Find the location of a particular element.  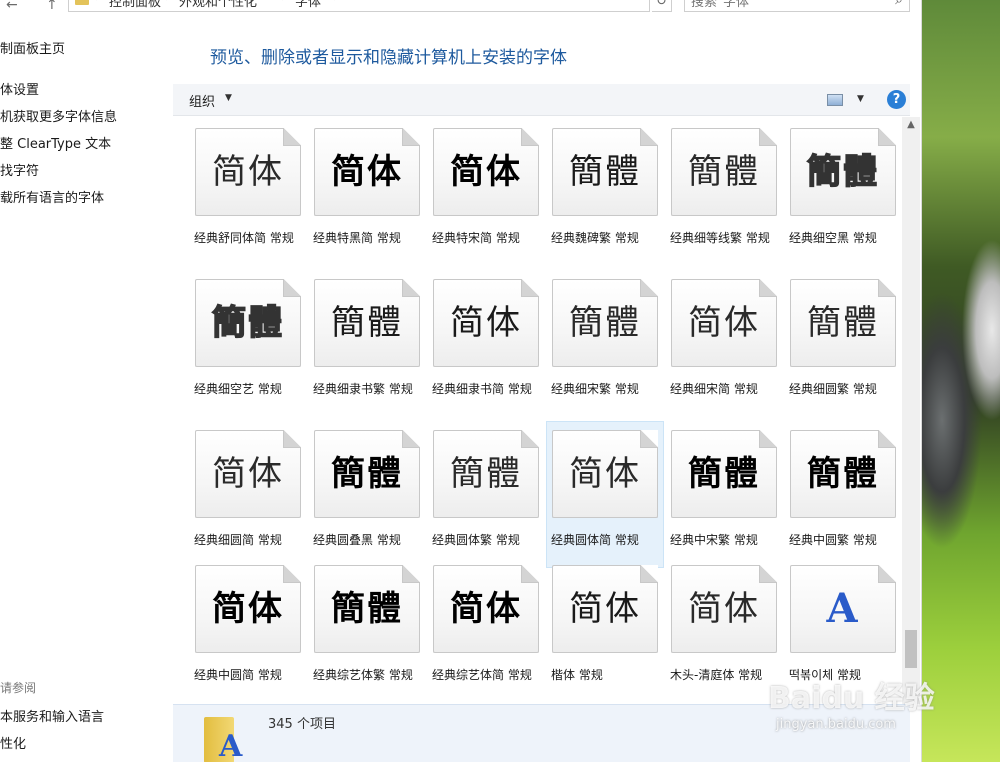

scroll-up-icon: ▲ is located at coordinates (911, 126).